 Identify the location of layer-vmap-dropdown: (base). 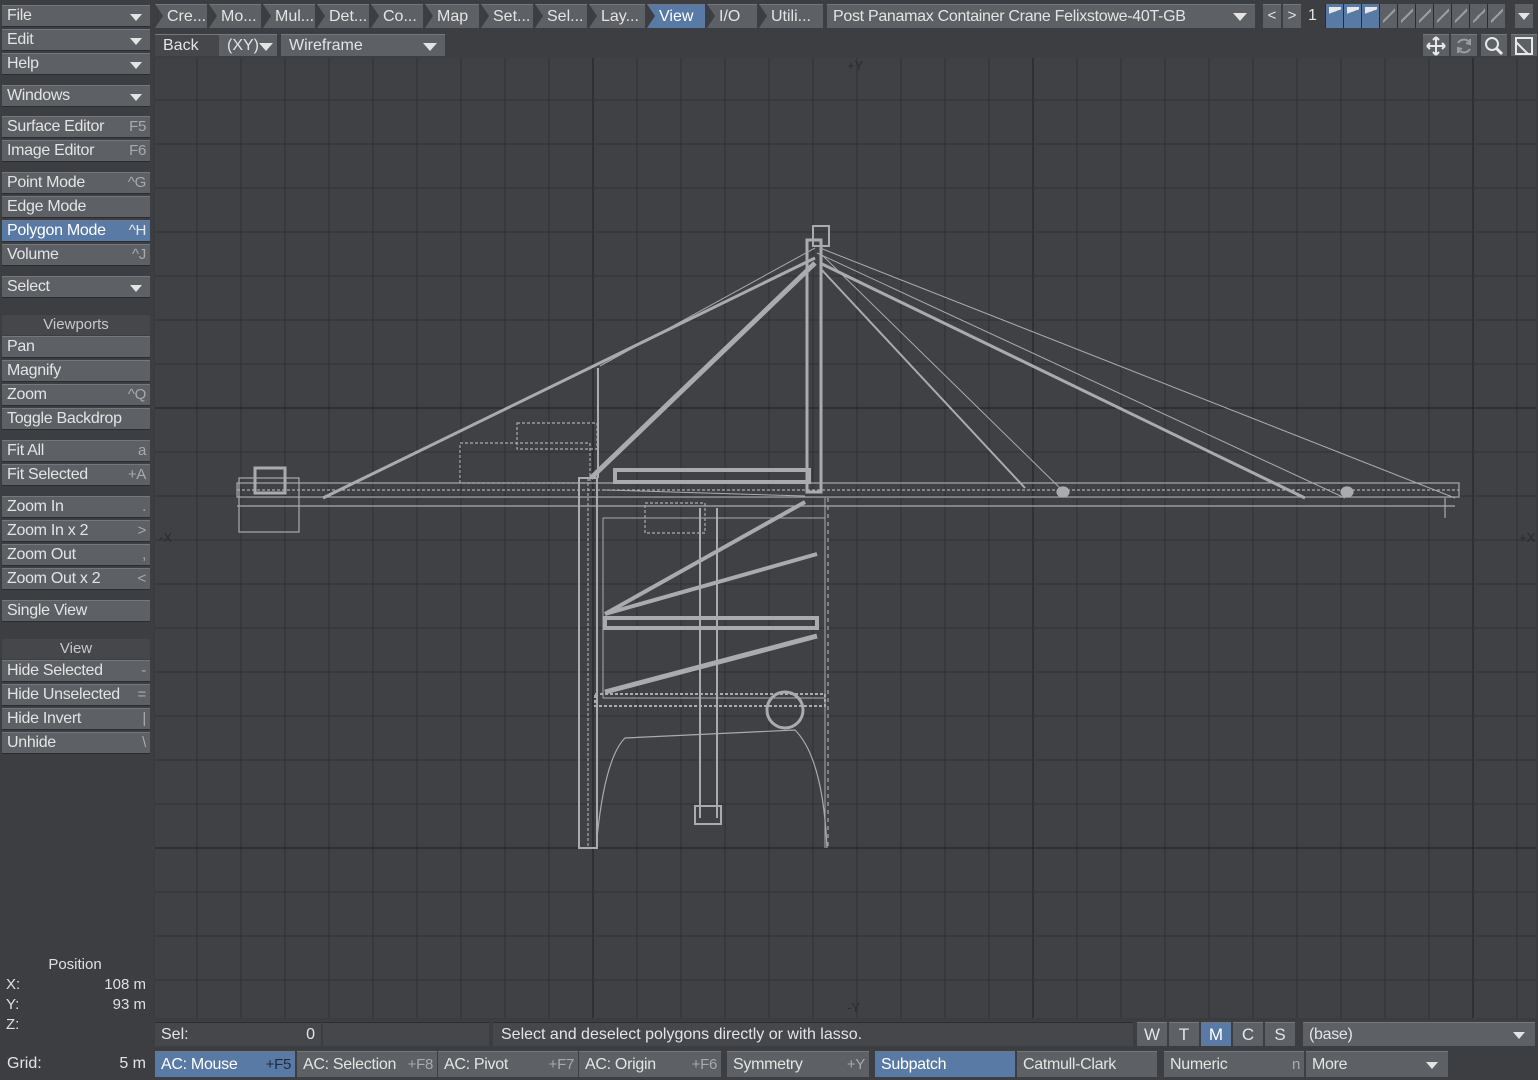
(1419, 1034).